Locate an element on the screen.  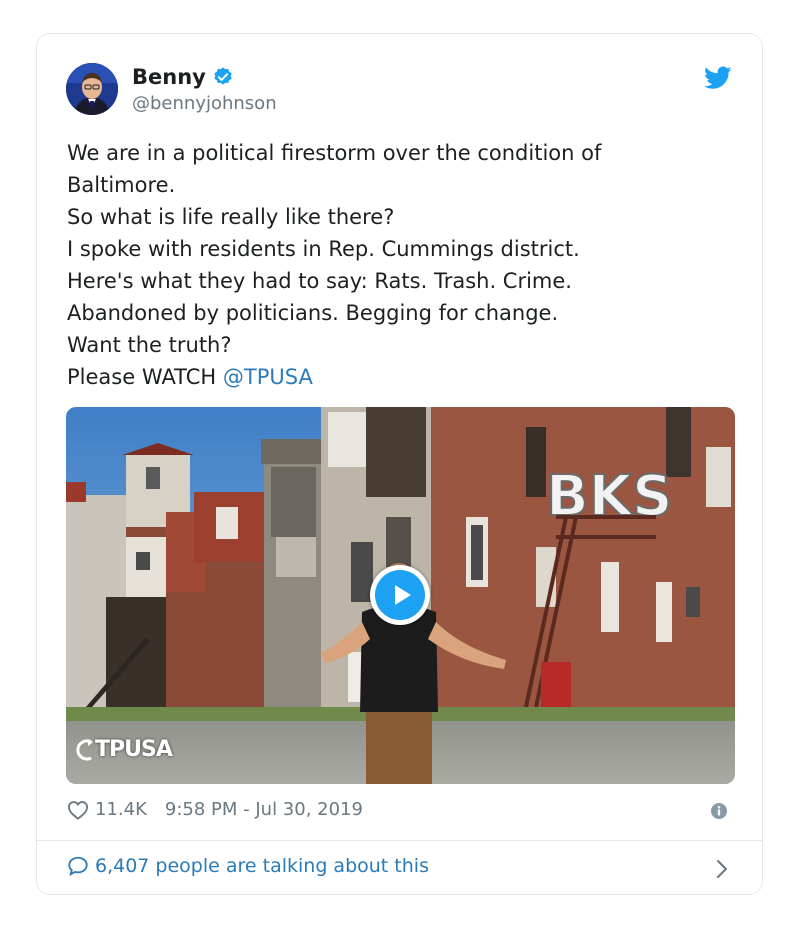
tweet-line: Baltimore. is located at coordinates (121, 185).